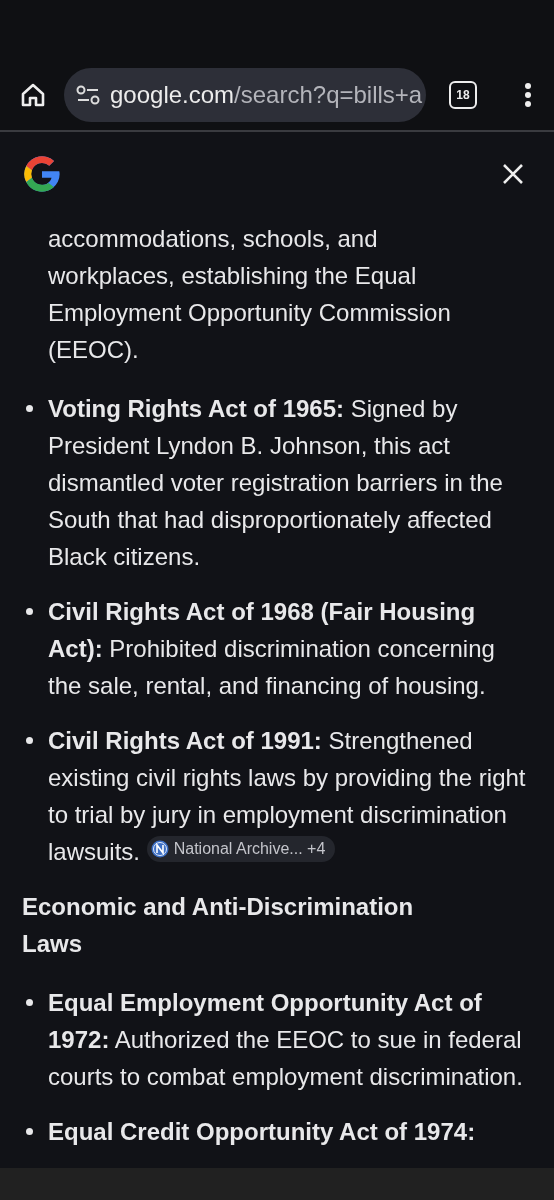  Describe the element at coordinates (245, 95) in the screenshot. I see `address-bar: google.com/search?q=bills+a` at that location.